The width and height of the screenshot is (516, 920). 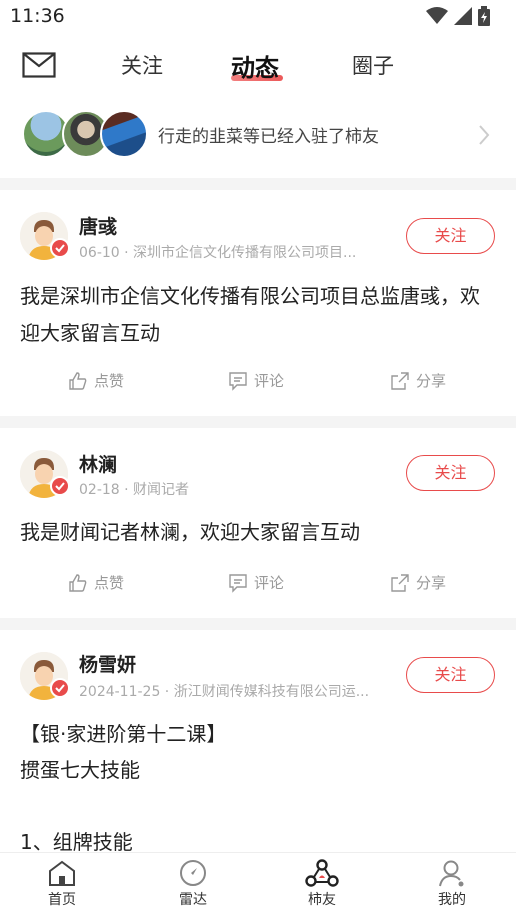 What do you see at coordinates (258, 16) in the screenshot?
I see `status-bar: 11:36` at bounding box center [258, 16].